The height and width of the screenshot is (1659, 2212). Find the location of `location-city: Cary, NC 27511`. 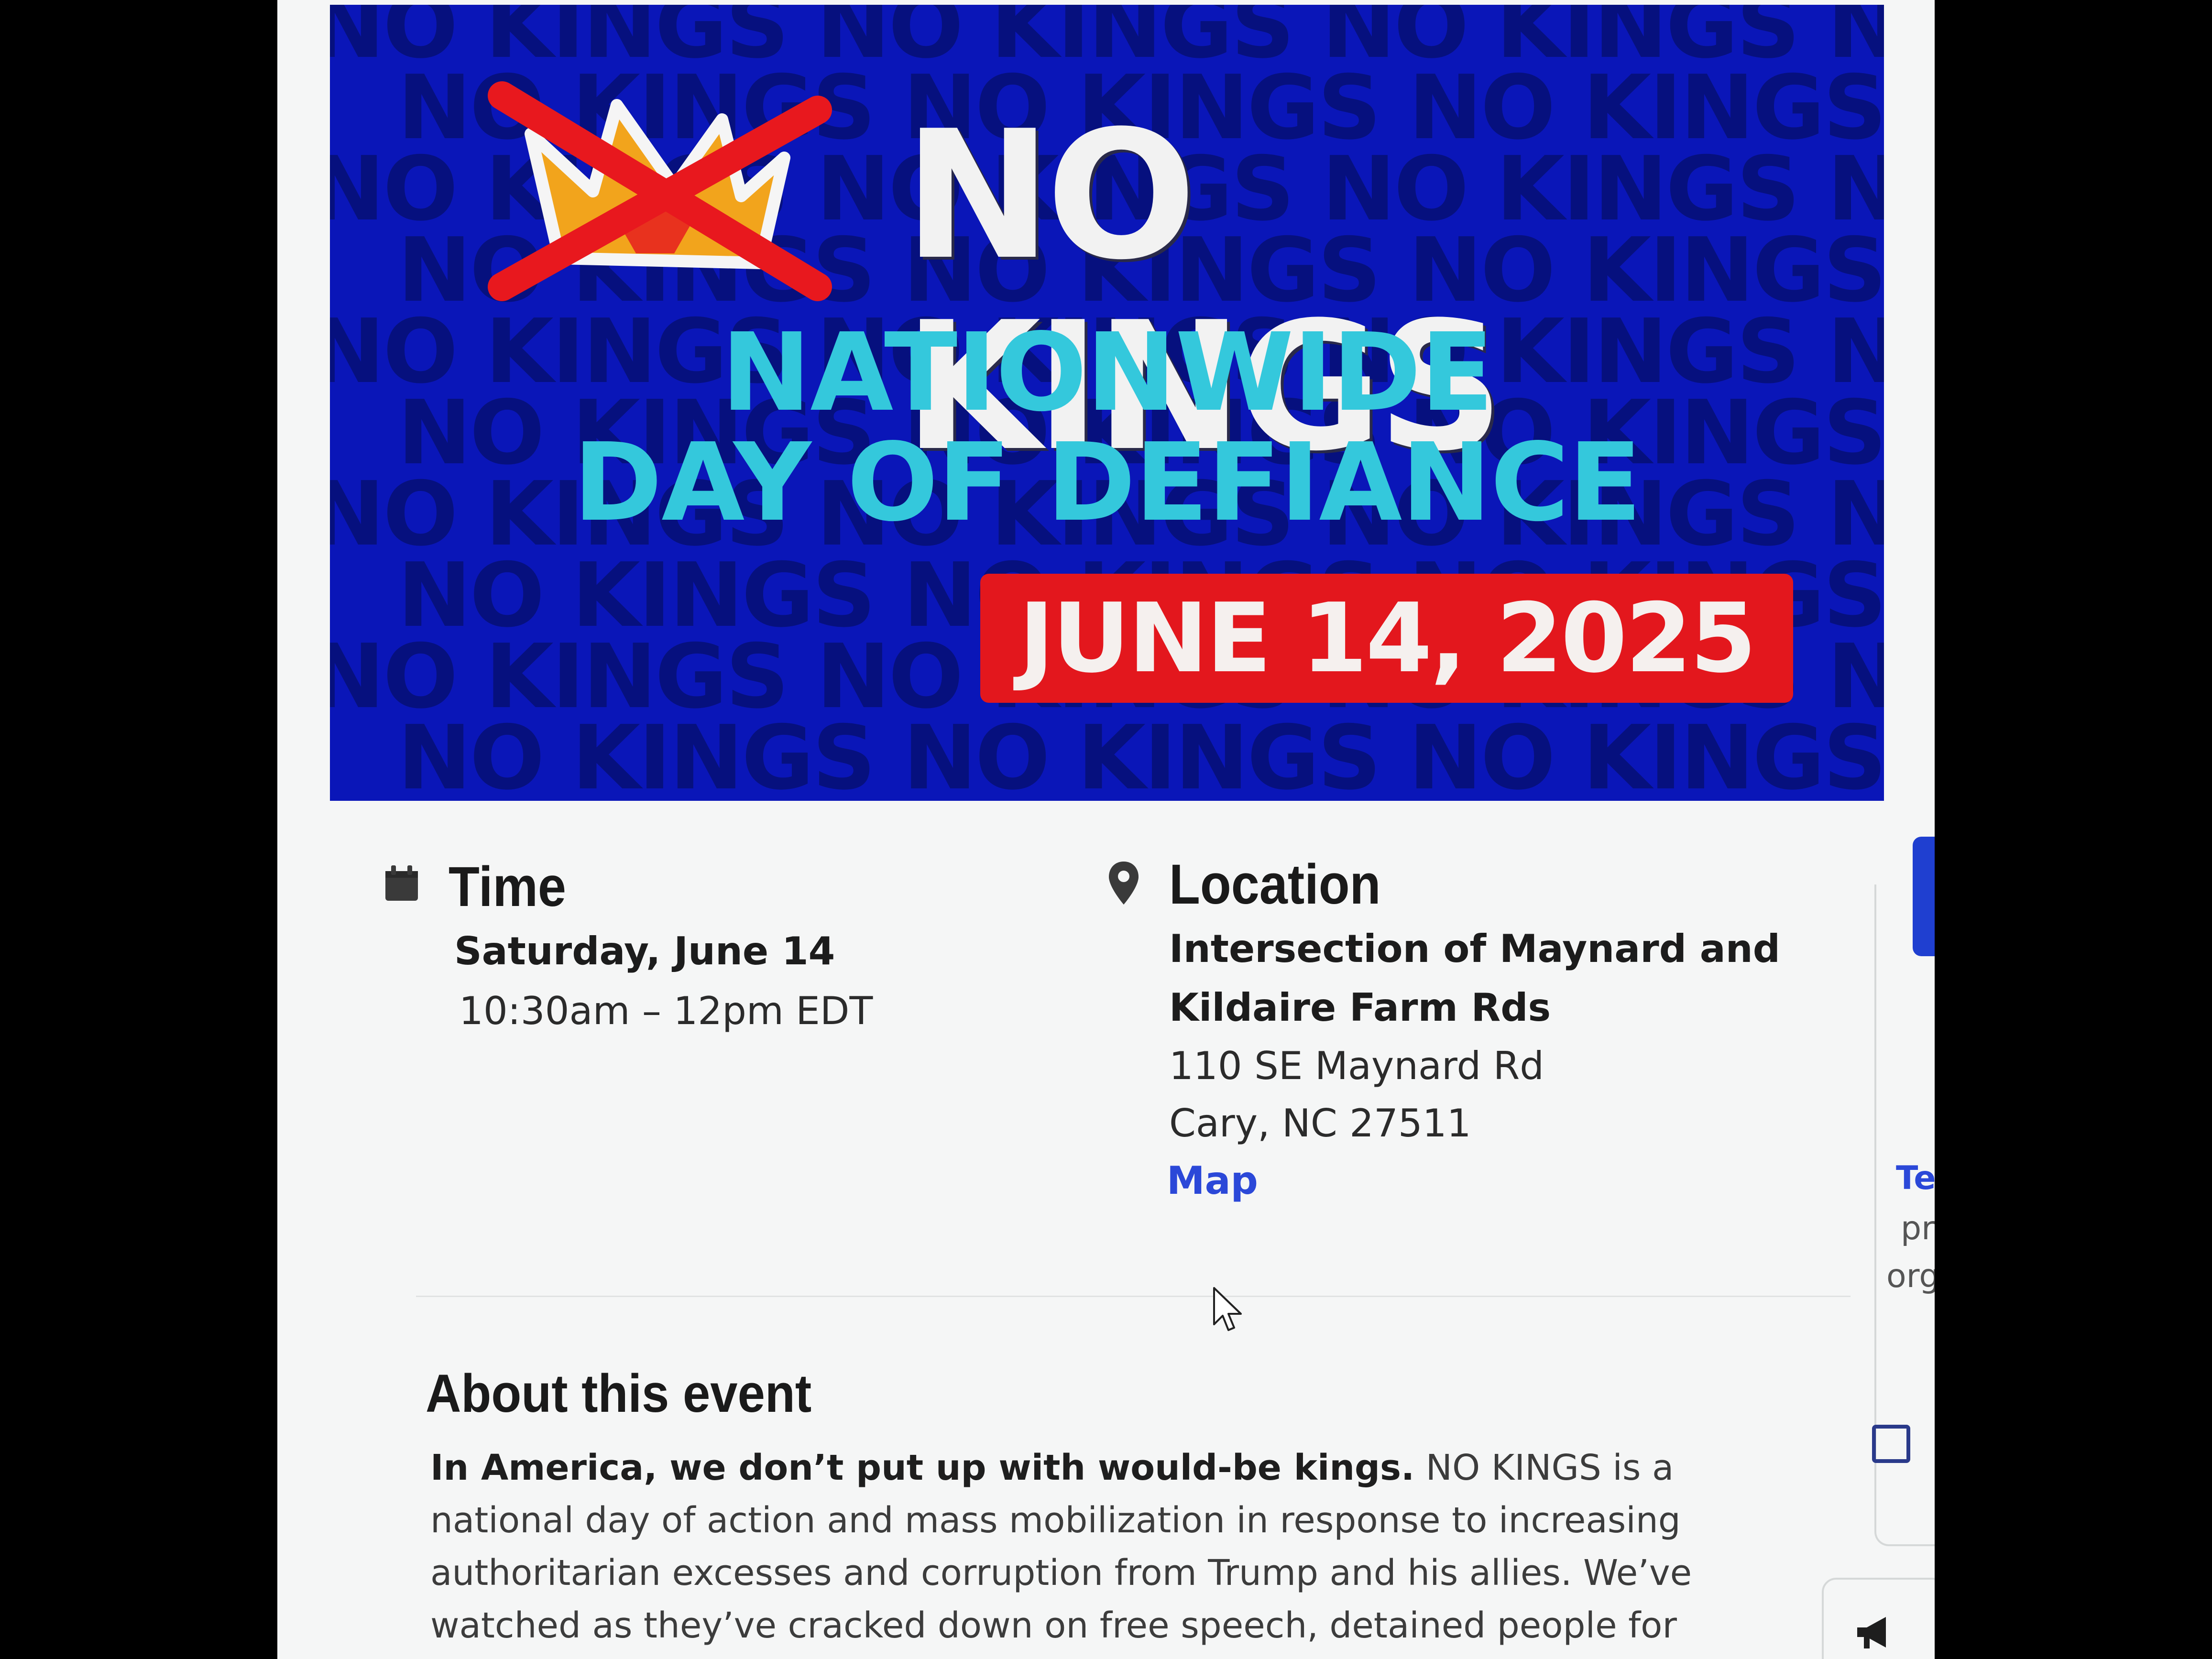

location-city: Cary, NC 27511 is located at coordinates (1320, 1123).